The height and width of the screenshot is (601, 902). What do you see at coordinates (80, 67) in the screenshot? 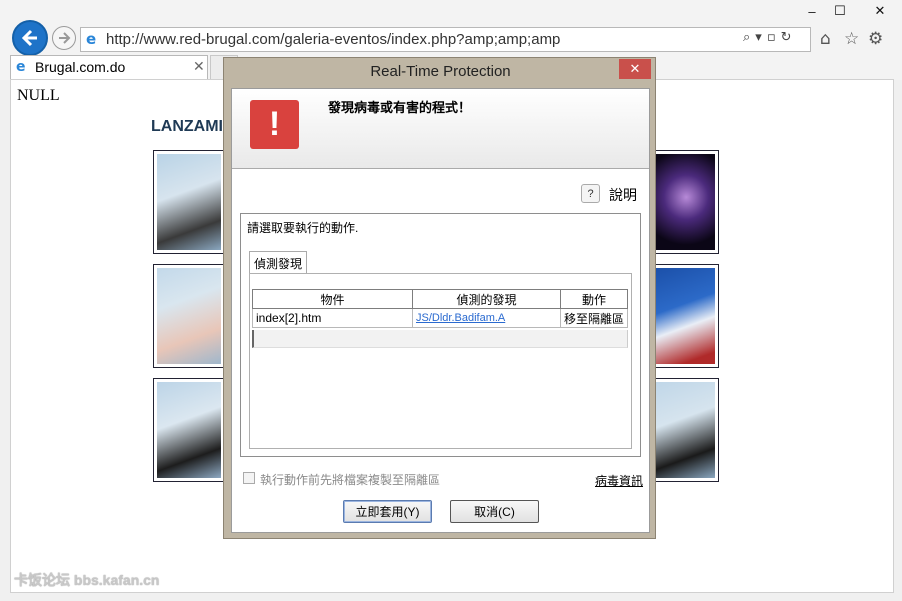
I see `tab-title: Brugal.com.do` at bounding box center [80, 67].